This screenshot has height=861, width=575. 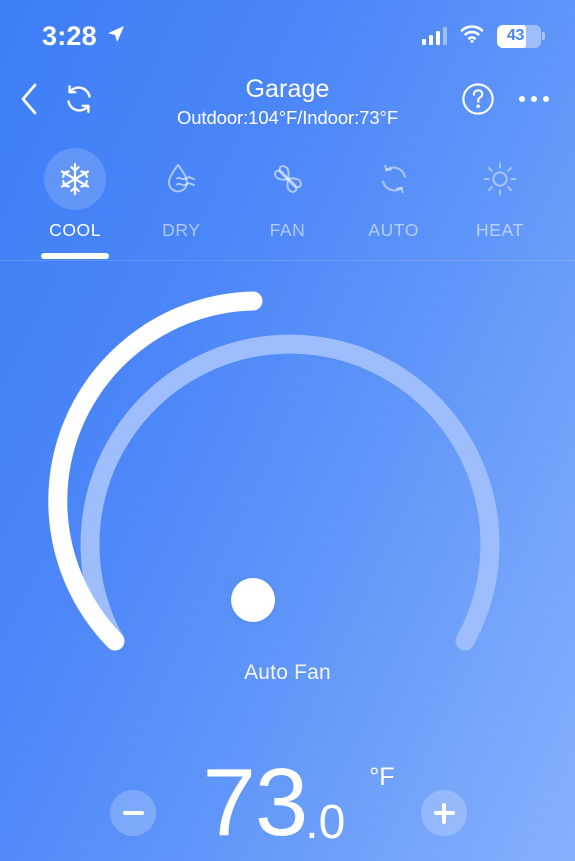 I want to click on decrease-temperature-button, so click(x=133, y=813).